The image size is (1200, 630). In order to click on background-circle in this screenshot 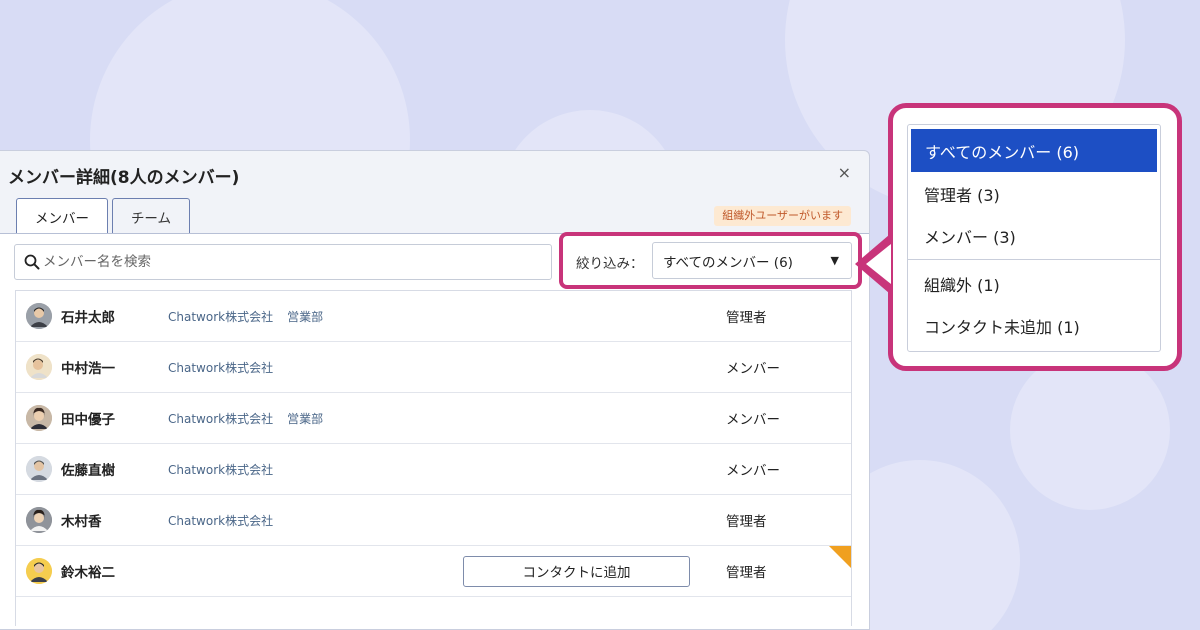, I will do `click(1090, 430)`.